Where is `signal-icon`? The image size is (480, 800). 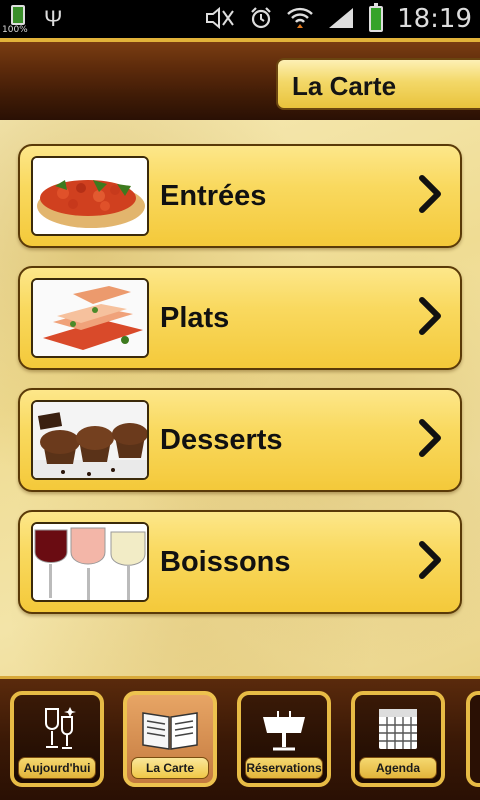 signal-icon is located at coordinates (341, 19).